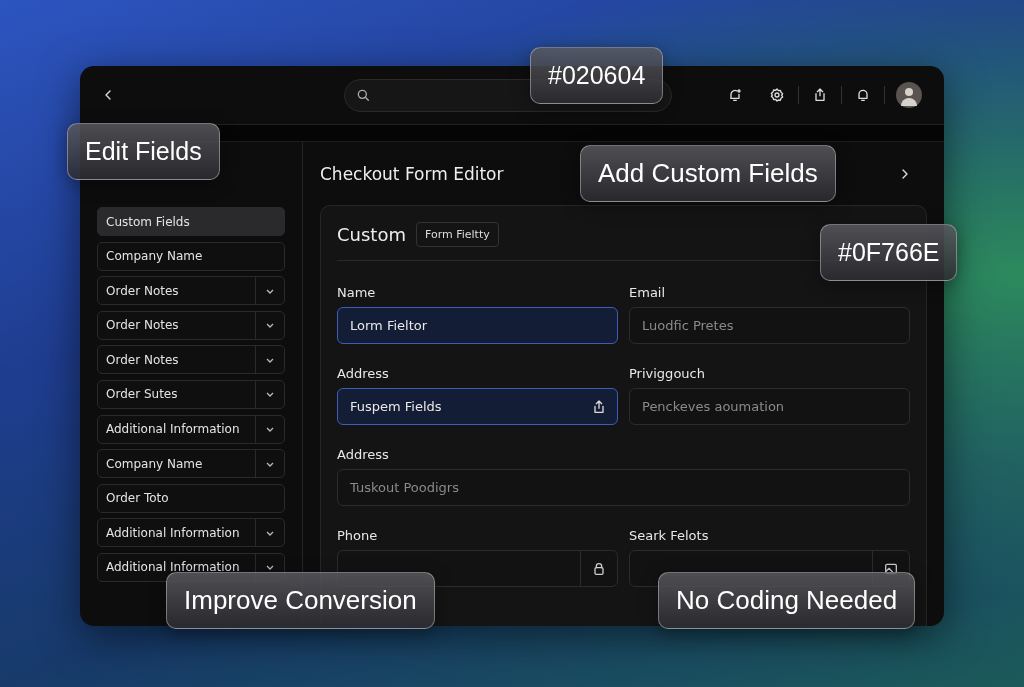 The height and width of the screenshot is (687, 1024). Describe the element at coordinates (477, 325) in the screenshot. I see `input-field: Lorm Fieltor` at that location.